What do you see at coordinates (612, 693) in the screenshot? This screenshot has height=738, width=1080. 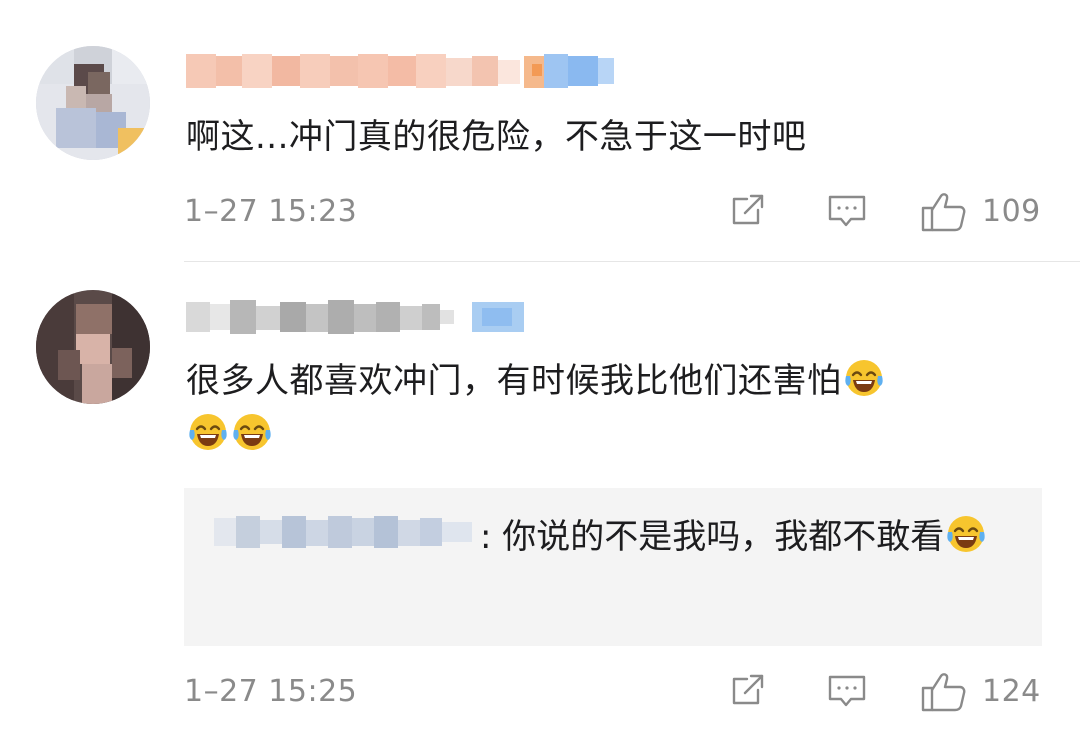 I see `comment-meta: 1–27 15:25 124` at bounding box center [612, 693].